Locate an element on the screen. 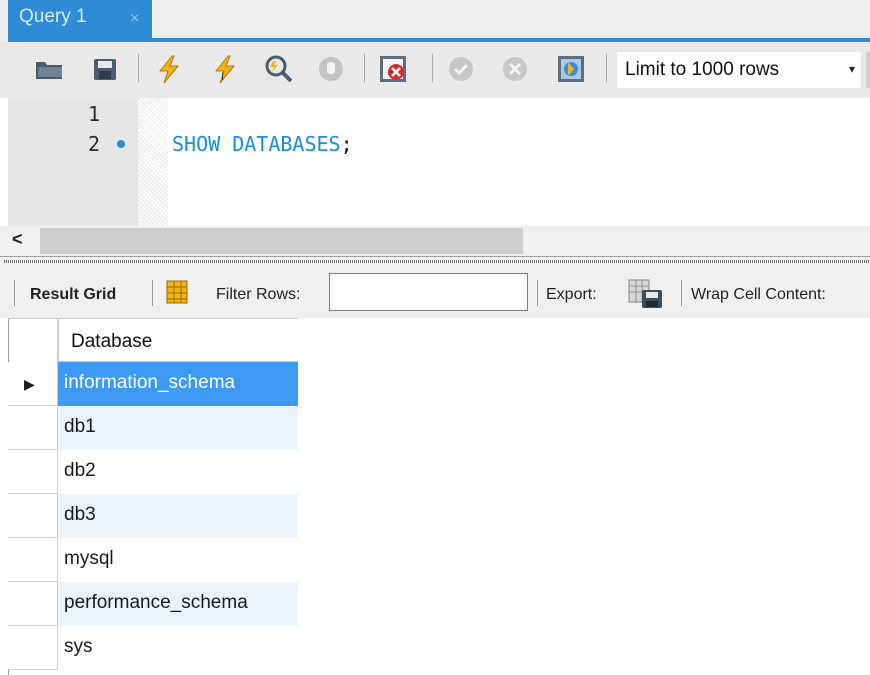 The height and width of the screenshot is (675, 870). chevron-down-icon: ▾ is located at coordinates (852, 69).